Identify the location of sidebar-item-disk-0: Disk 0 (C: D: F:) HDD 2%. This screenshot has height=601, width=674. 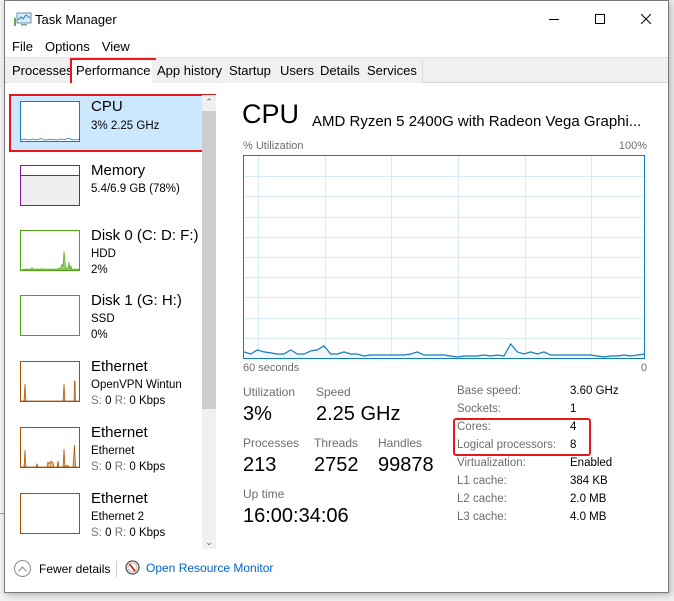
(113, 255).